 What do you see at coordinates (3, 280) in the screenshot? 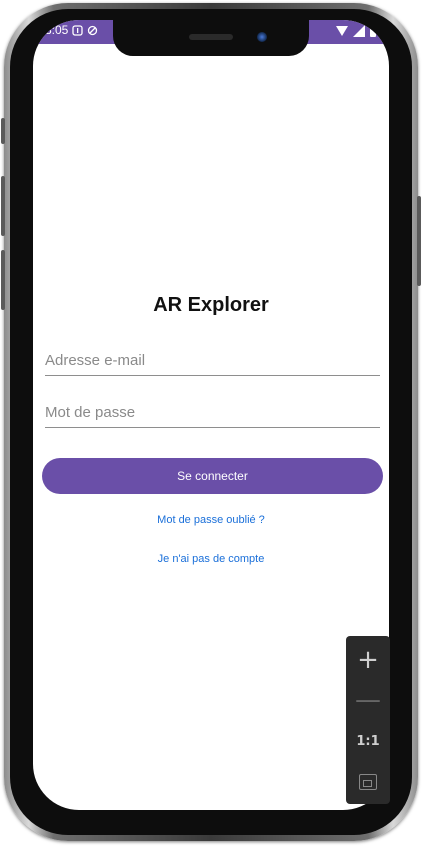
I see `phone-side-button-volume-down` at bounding box center [3, 280].